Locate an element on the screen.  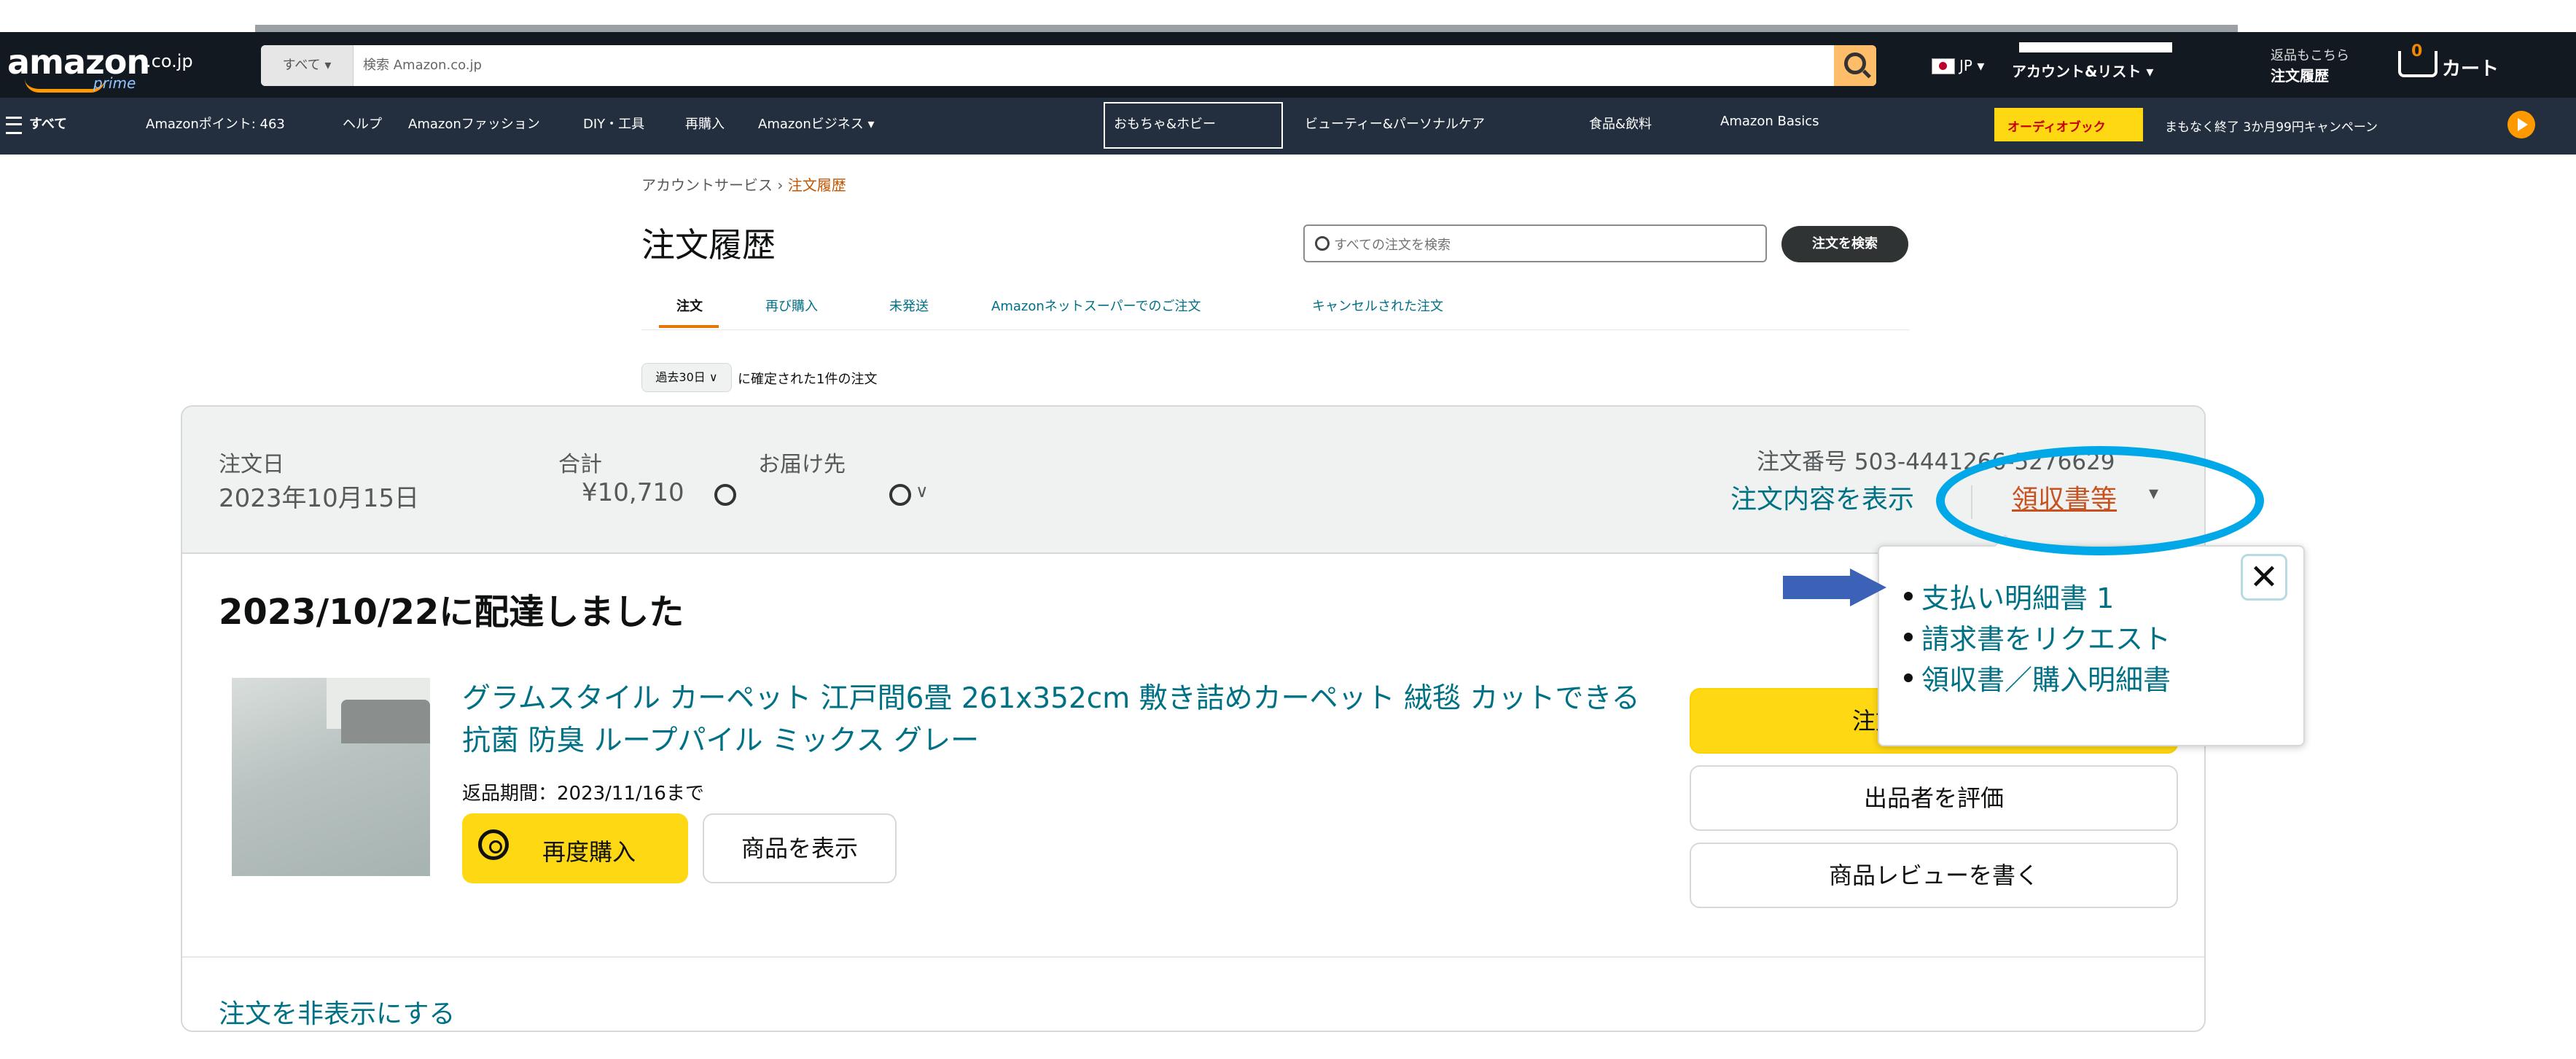
receipt-statement-link: 領収書／購入明細書 is located at coordinates (2046, 677).